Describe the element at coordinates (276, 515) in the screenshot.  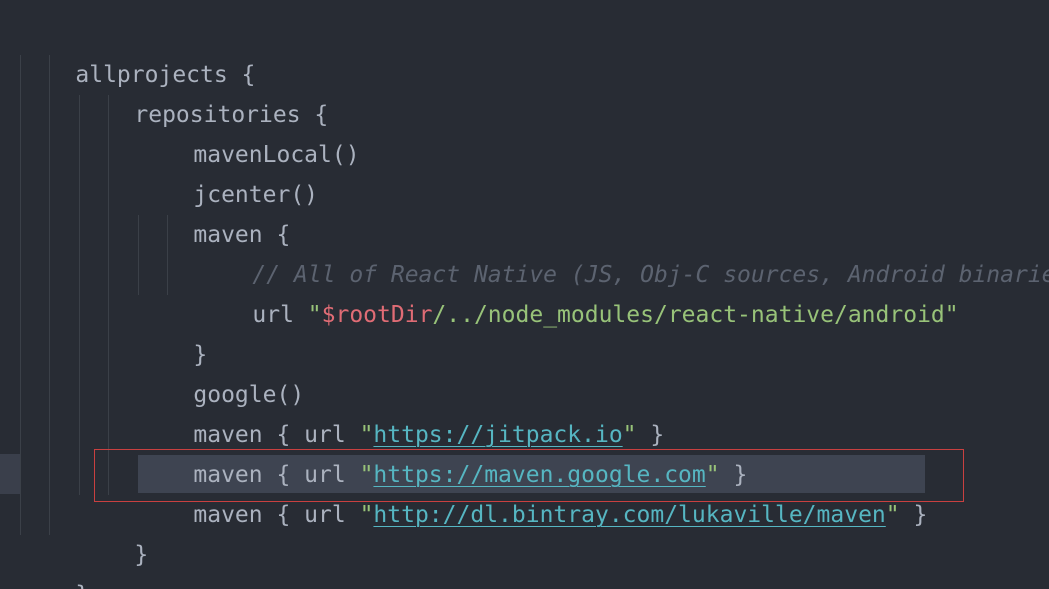
I see `code-text: maven { url` at that location.